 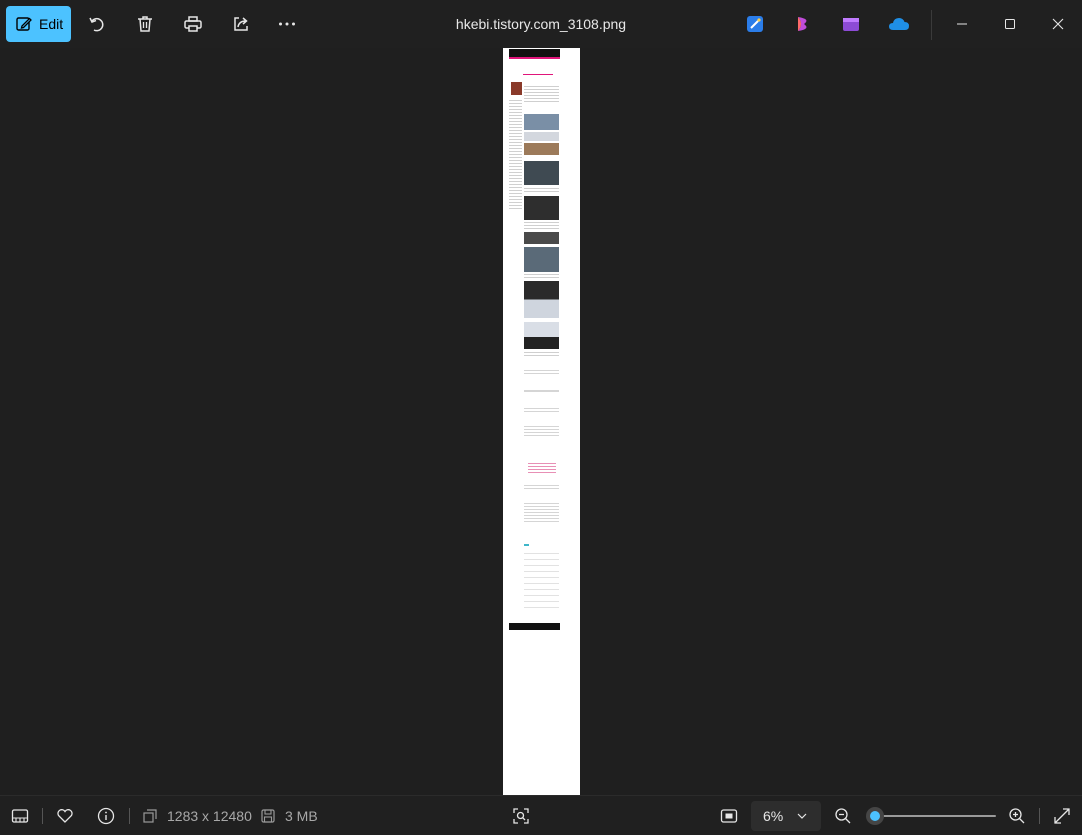 I want to click on share-icon, so click(x=241, y=24).